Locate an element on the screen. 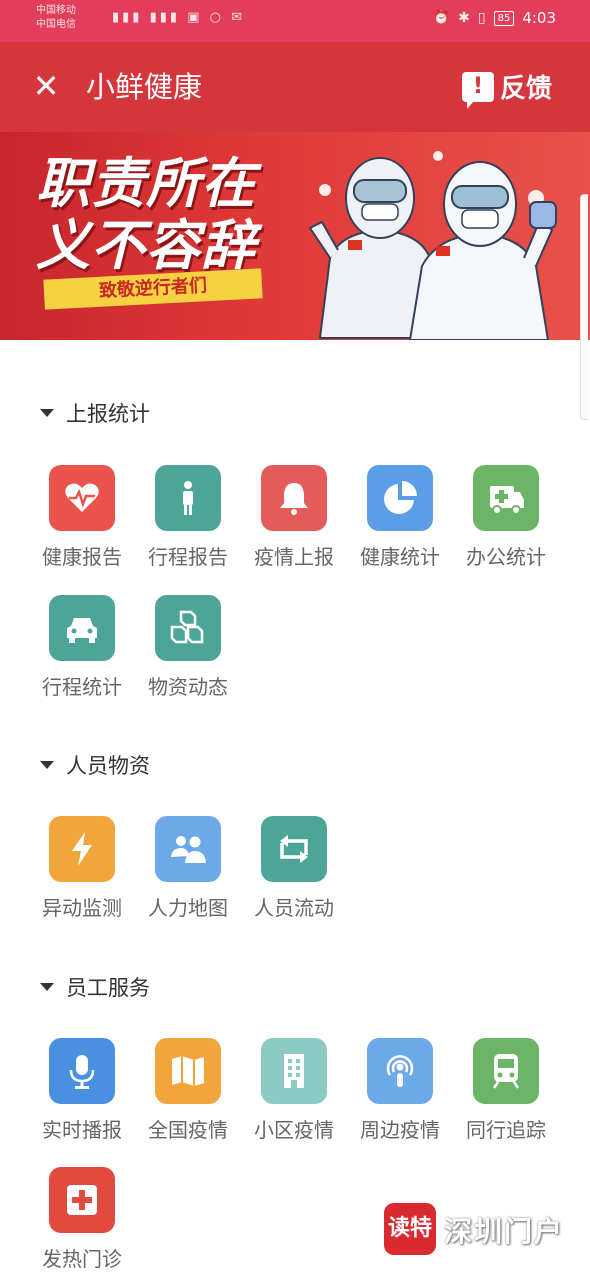  carrier-info: 中国移动 中国电信 is located at coordinates (56, 18).